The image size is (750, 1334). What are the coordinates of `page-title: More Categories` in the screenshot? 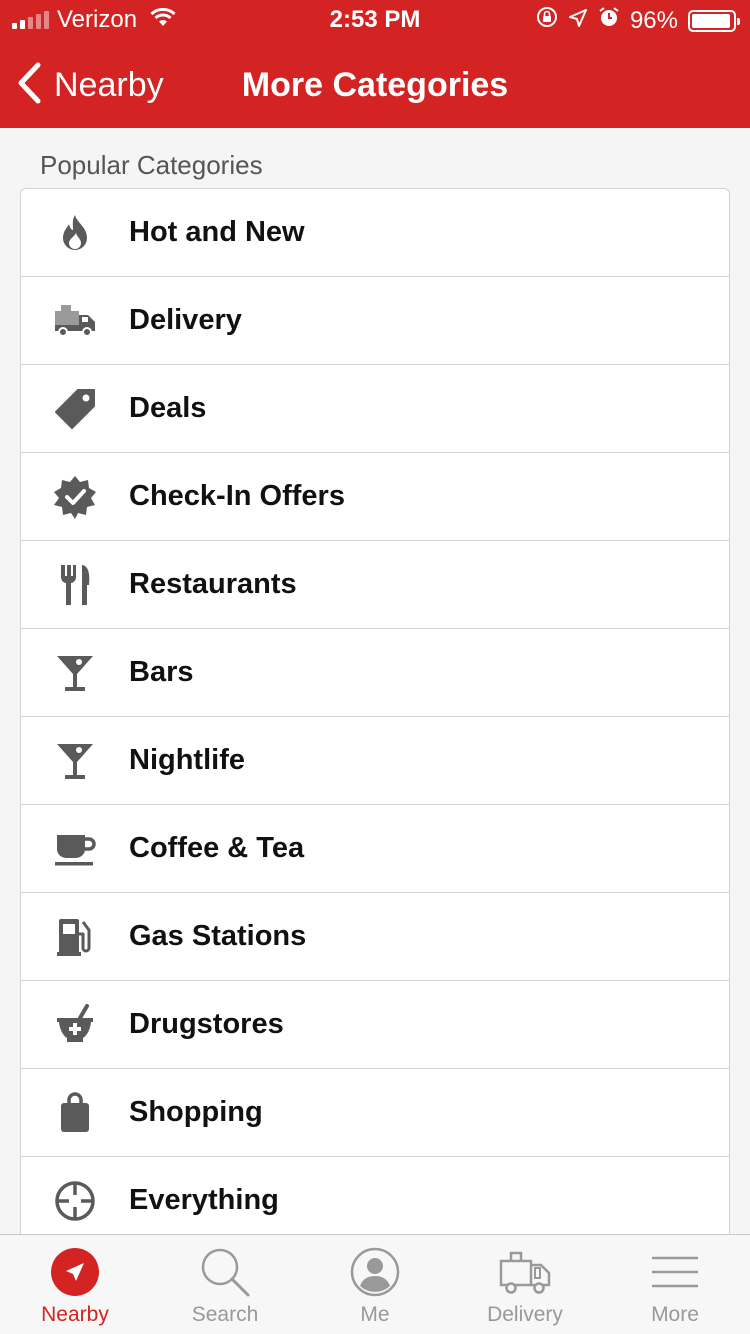 It's located at (375, 85).